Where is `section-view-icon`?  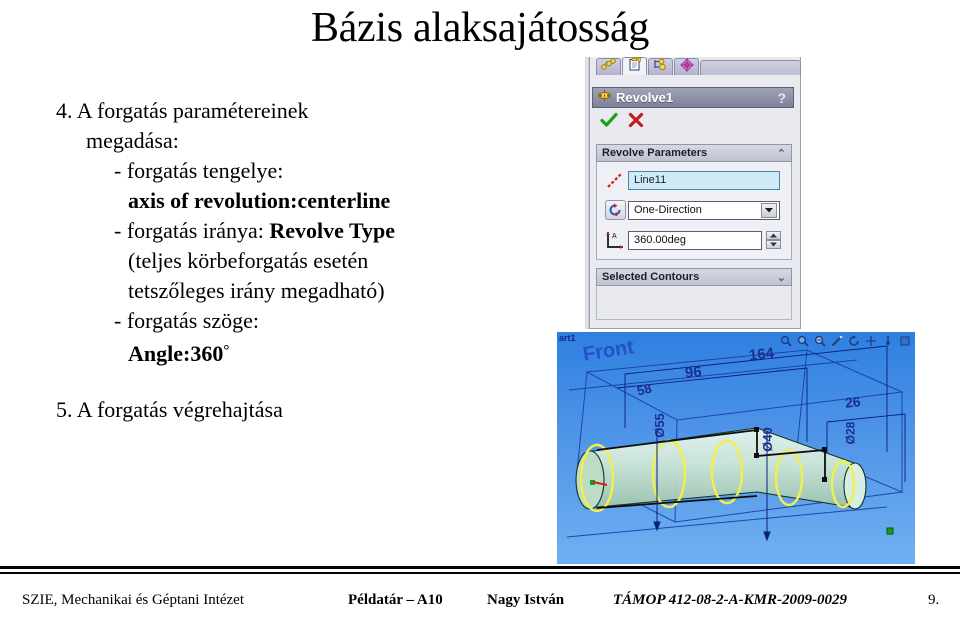
section-view-icon is located at coordinates (837, 343).